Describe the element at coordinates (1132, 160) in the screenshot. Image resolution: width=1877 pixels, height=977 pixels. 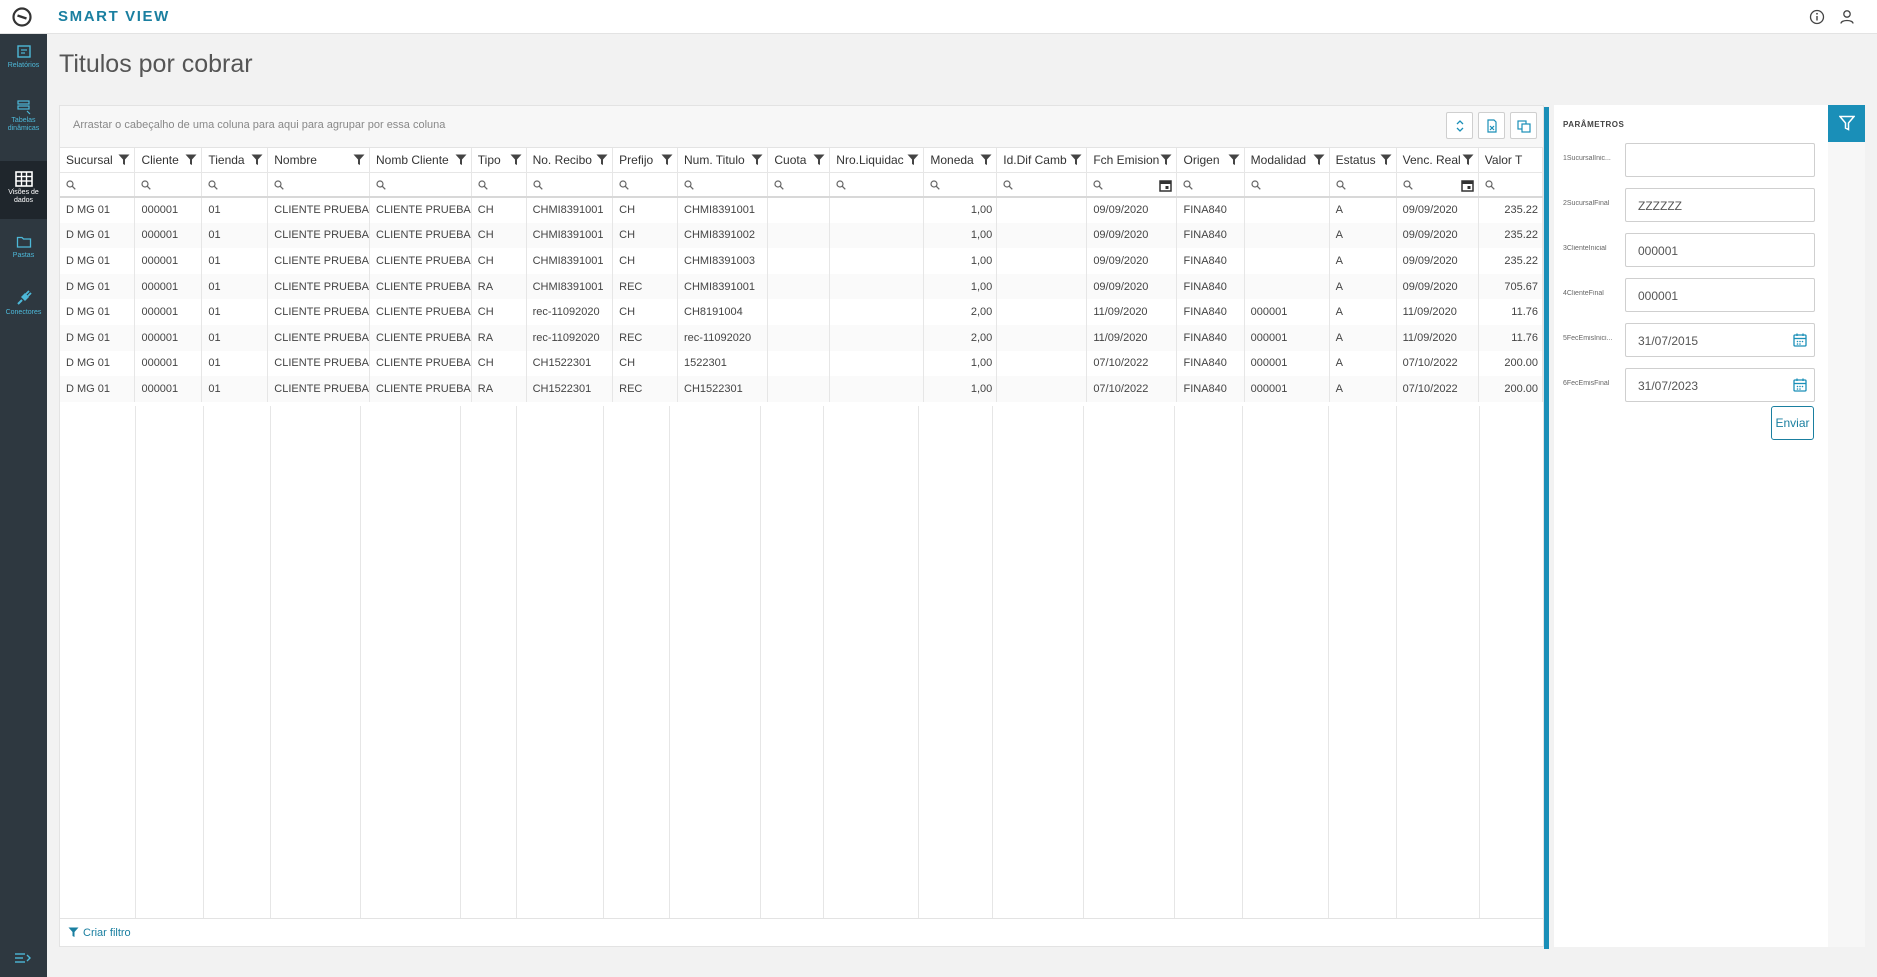
I see `column-header: Fch Emision` at that location.